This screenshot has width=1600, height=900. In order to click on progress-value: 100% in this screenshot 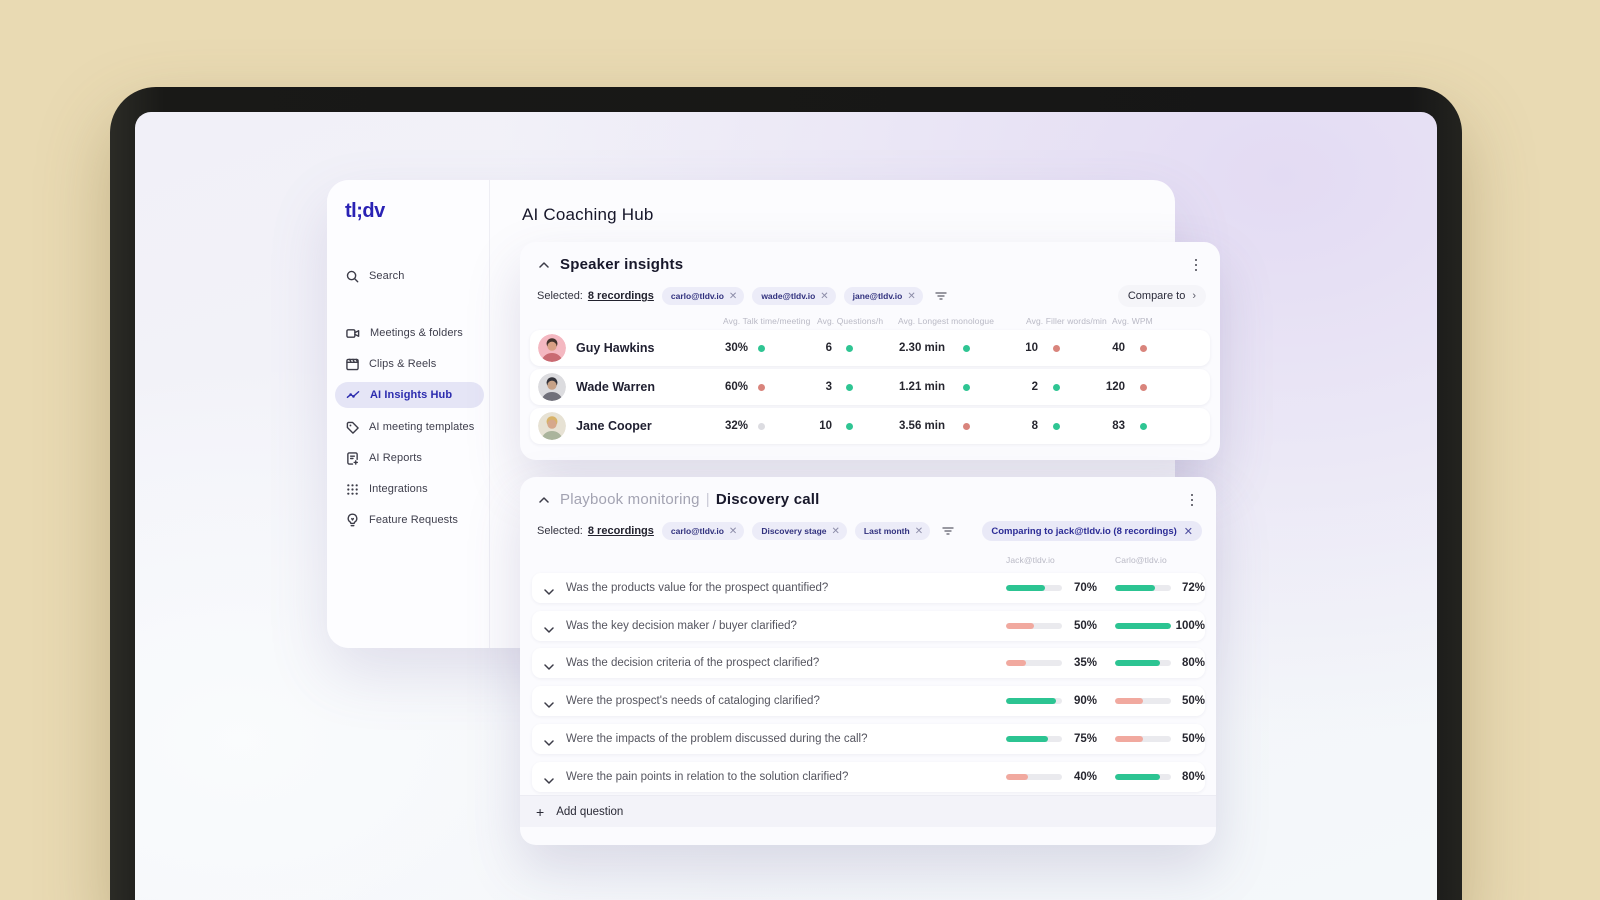, I will do `click(1190, 626)`.